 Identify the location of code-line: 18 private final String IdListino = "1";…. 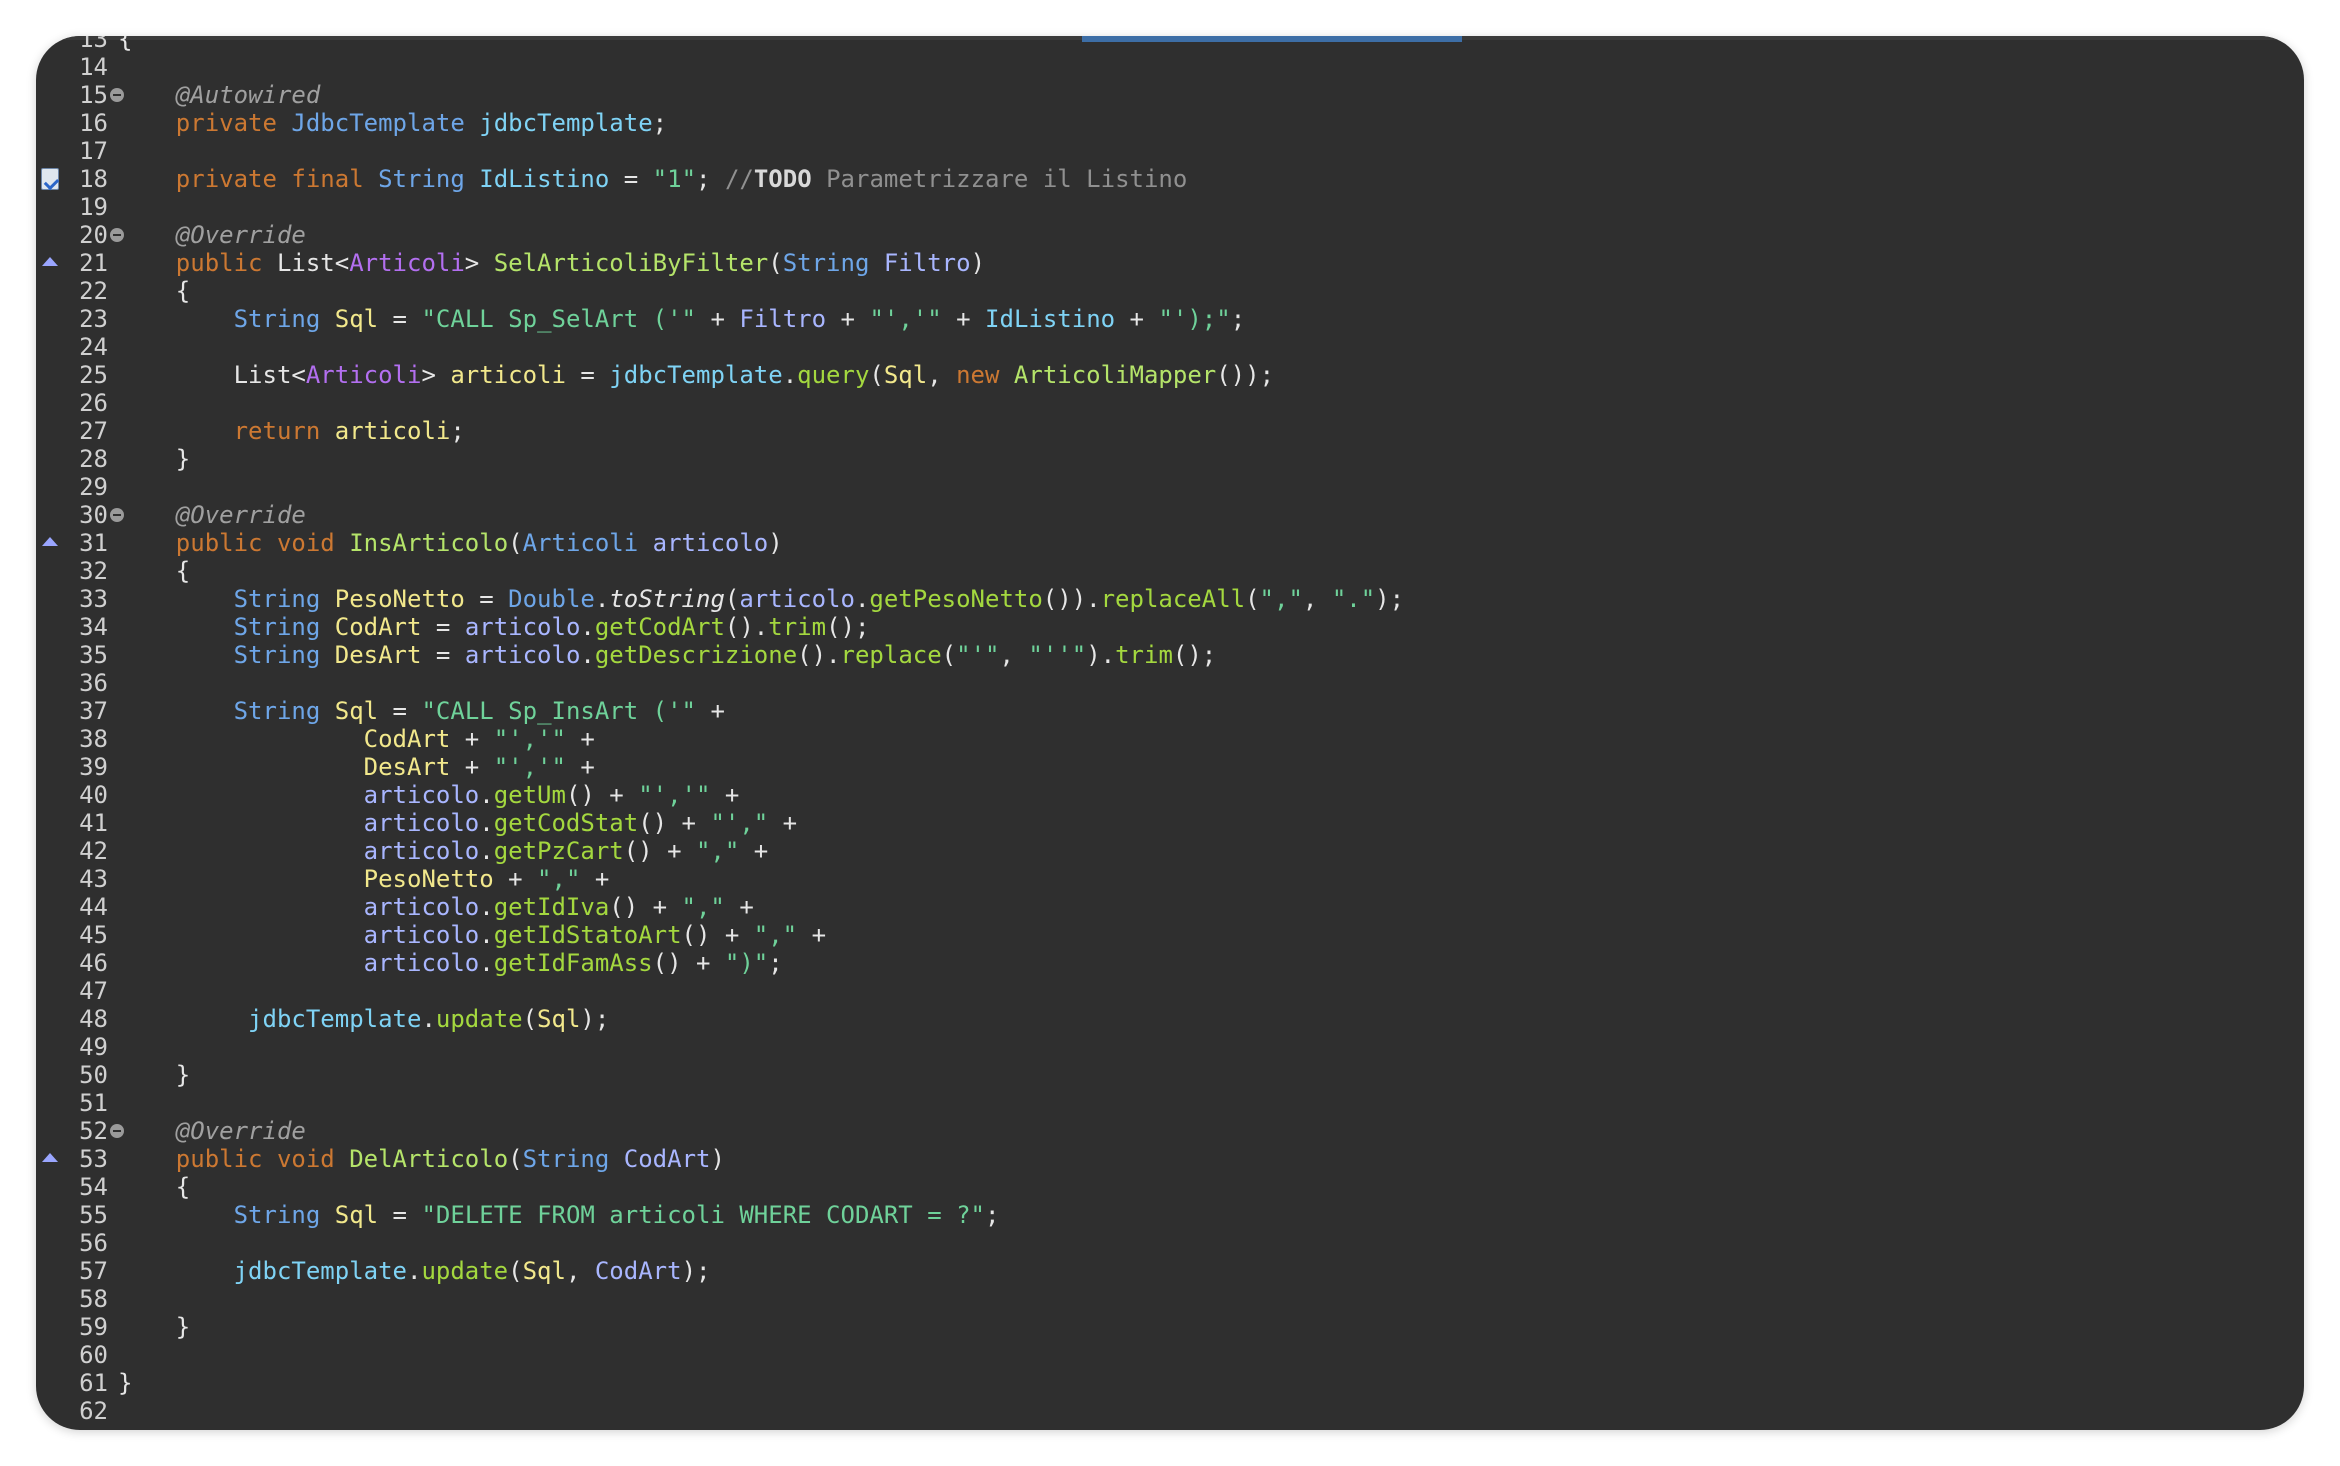
(1170, 179).